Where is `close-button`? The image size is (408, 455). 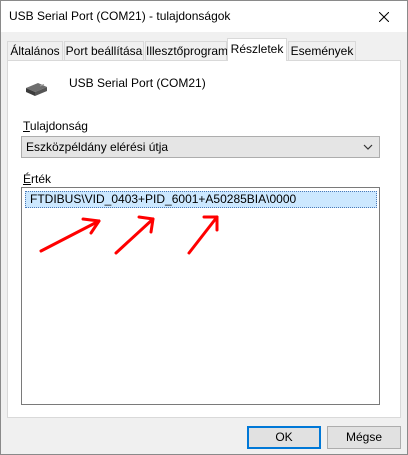 close-button is located at coordinates (384, 16).